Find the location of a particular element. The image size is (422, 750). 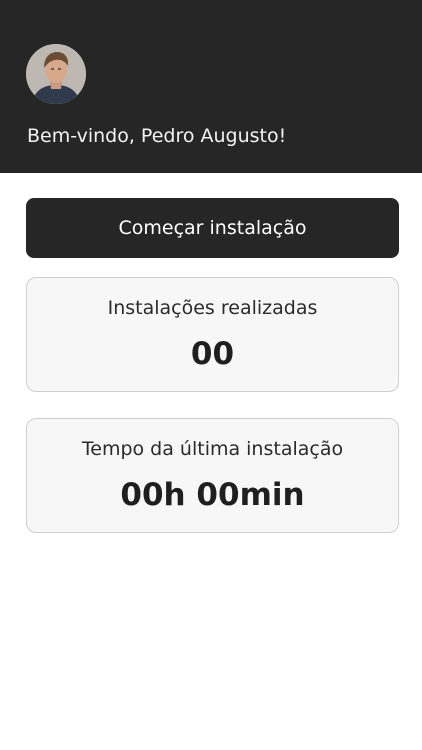

last-installation-time-label: Tempo da última instalação is located at coordinates (212, 449).